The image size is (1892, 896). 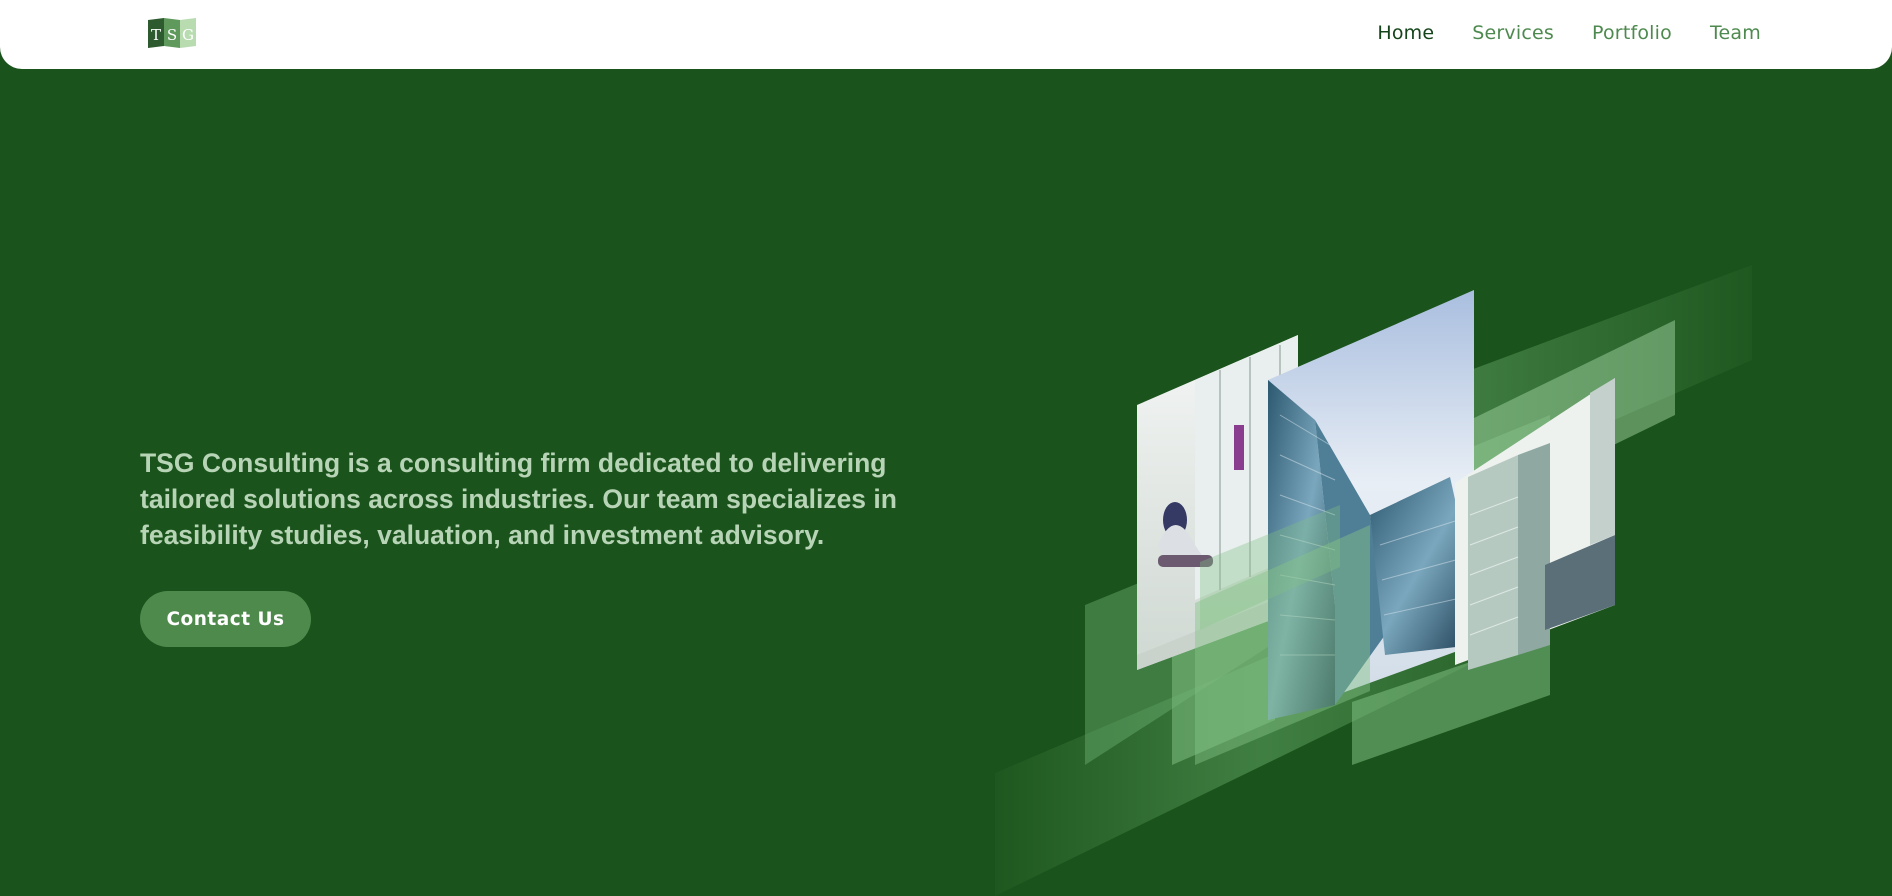 I want to click on top-navbar: T S G Home Services Portfolio Team, so click(x=946, y=34).